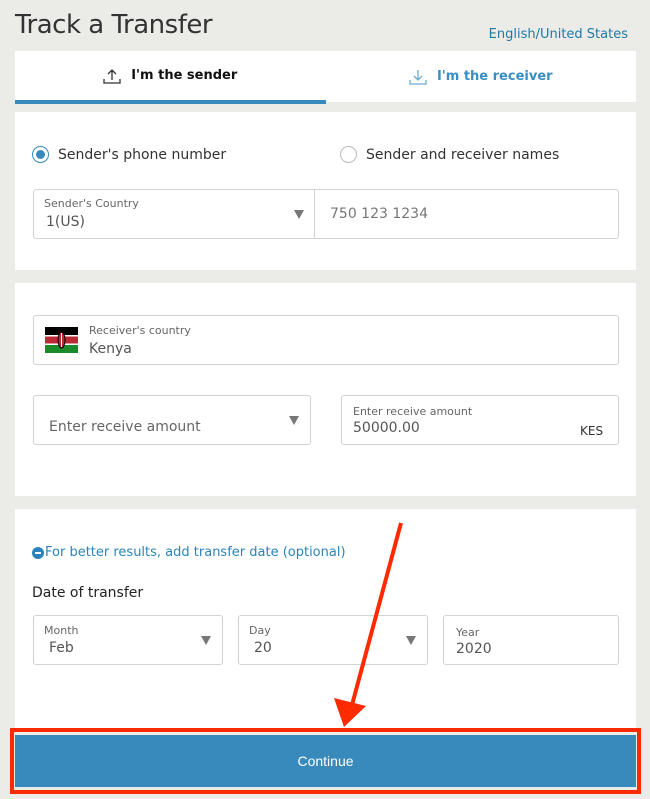 The width and height of the screenshot is (650, 799). Describe the element at coordinates (110, 349) in the screenshot. I see `field-value: Kenya` at that location.